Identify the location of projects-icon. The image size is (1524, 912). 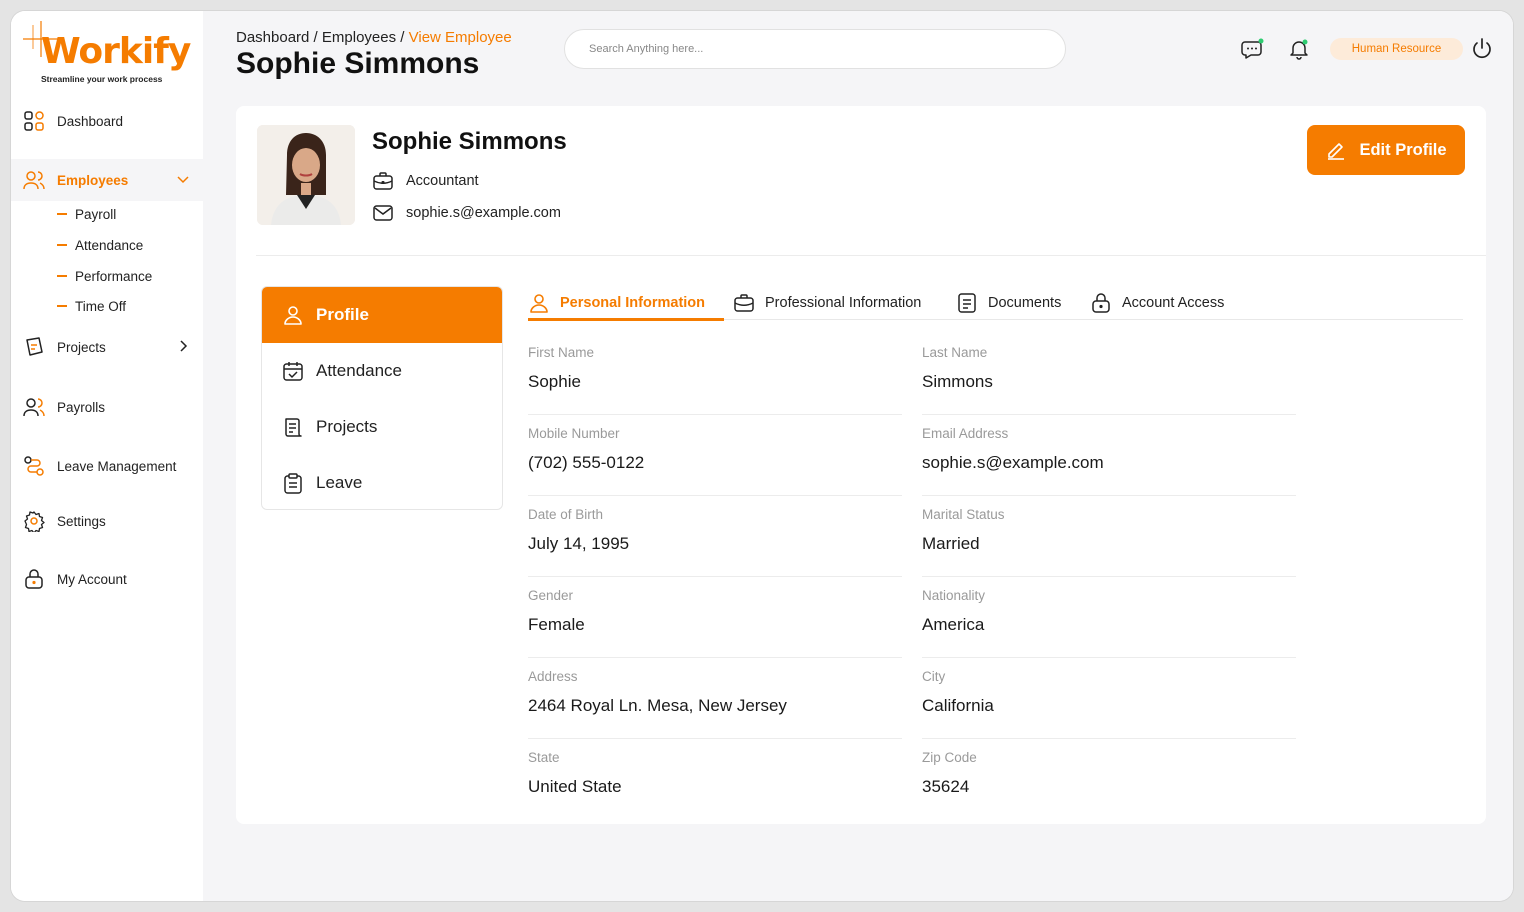
(34, 346).